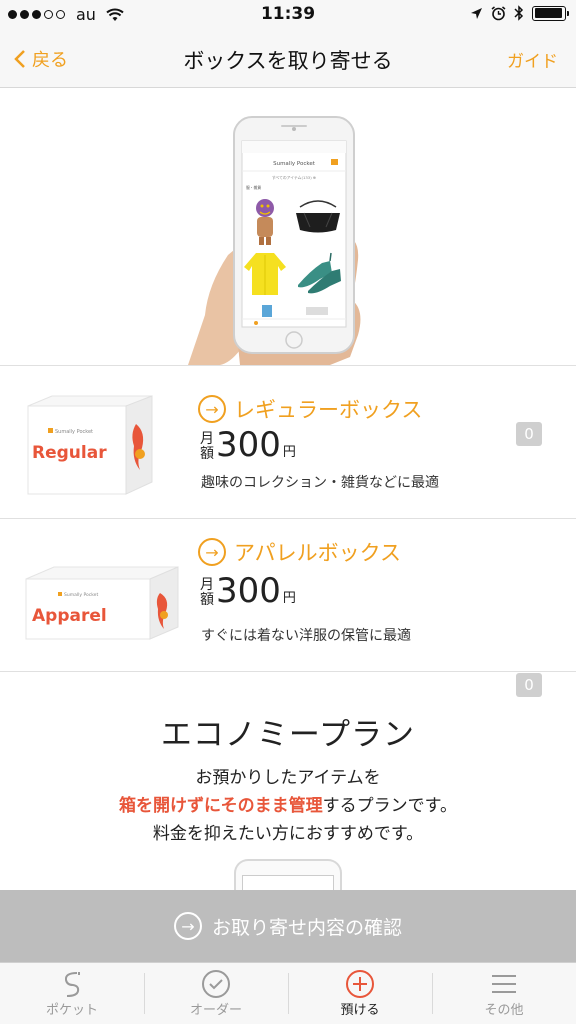 The image size is (576, 1024). I want to click on economy-line-2: 箱を開けずにそのまま管理するプランです。, so click(288, 803).